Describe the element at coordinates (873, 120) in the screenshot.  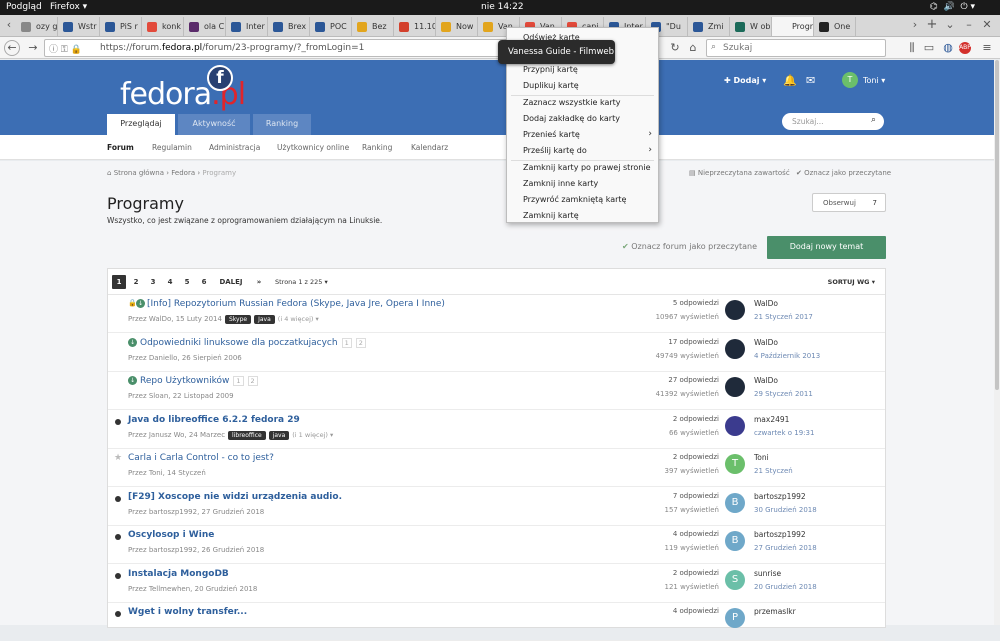
I see `site-search-icon: ⌕` at that location.